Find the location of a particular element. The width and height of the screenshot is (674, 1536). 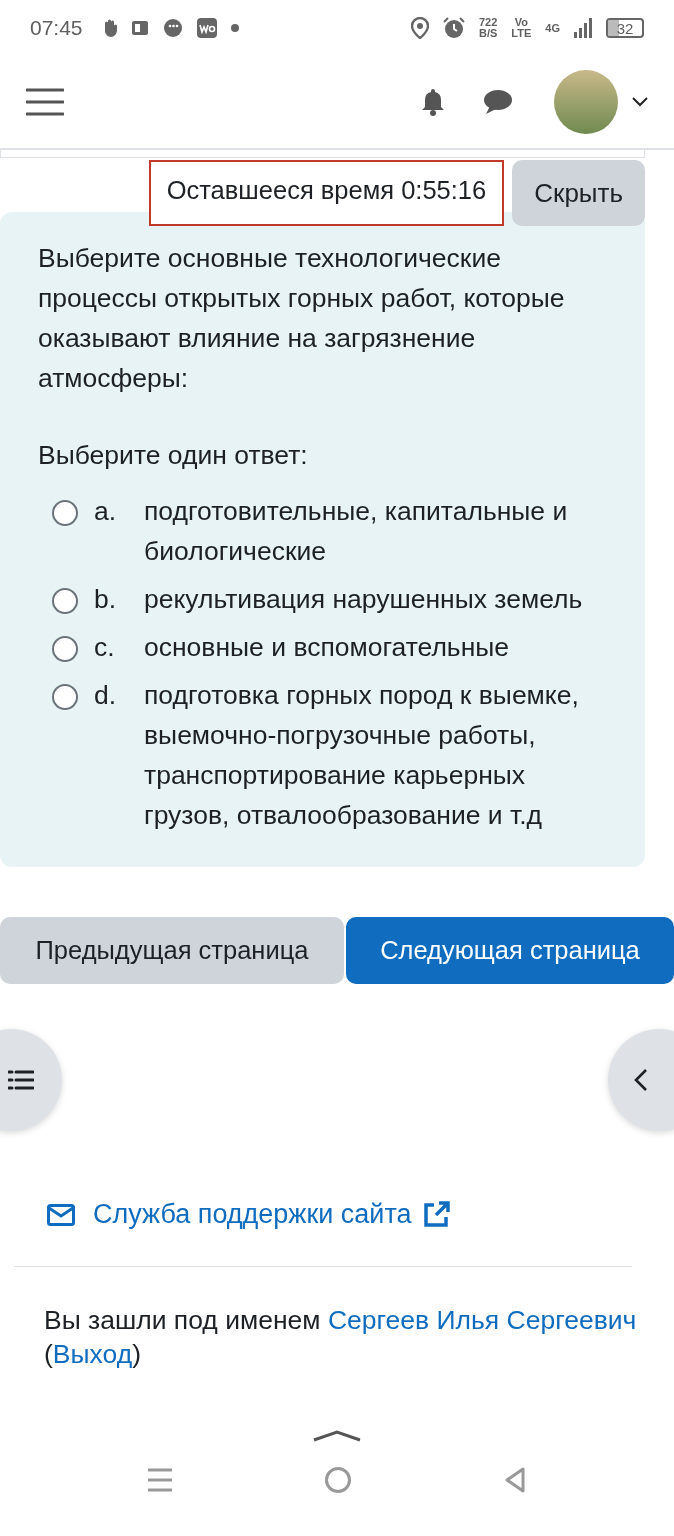

option-letter: c. is located at coordinates (105, 647).